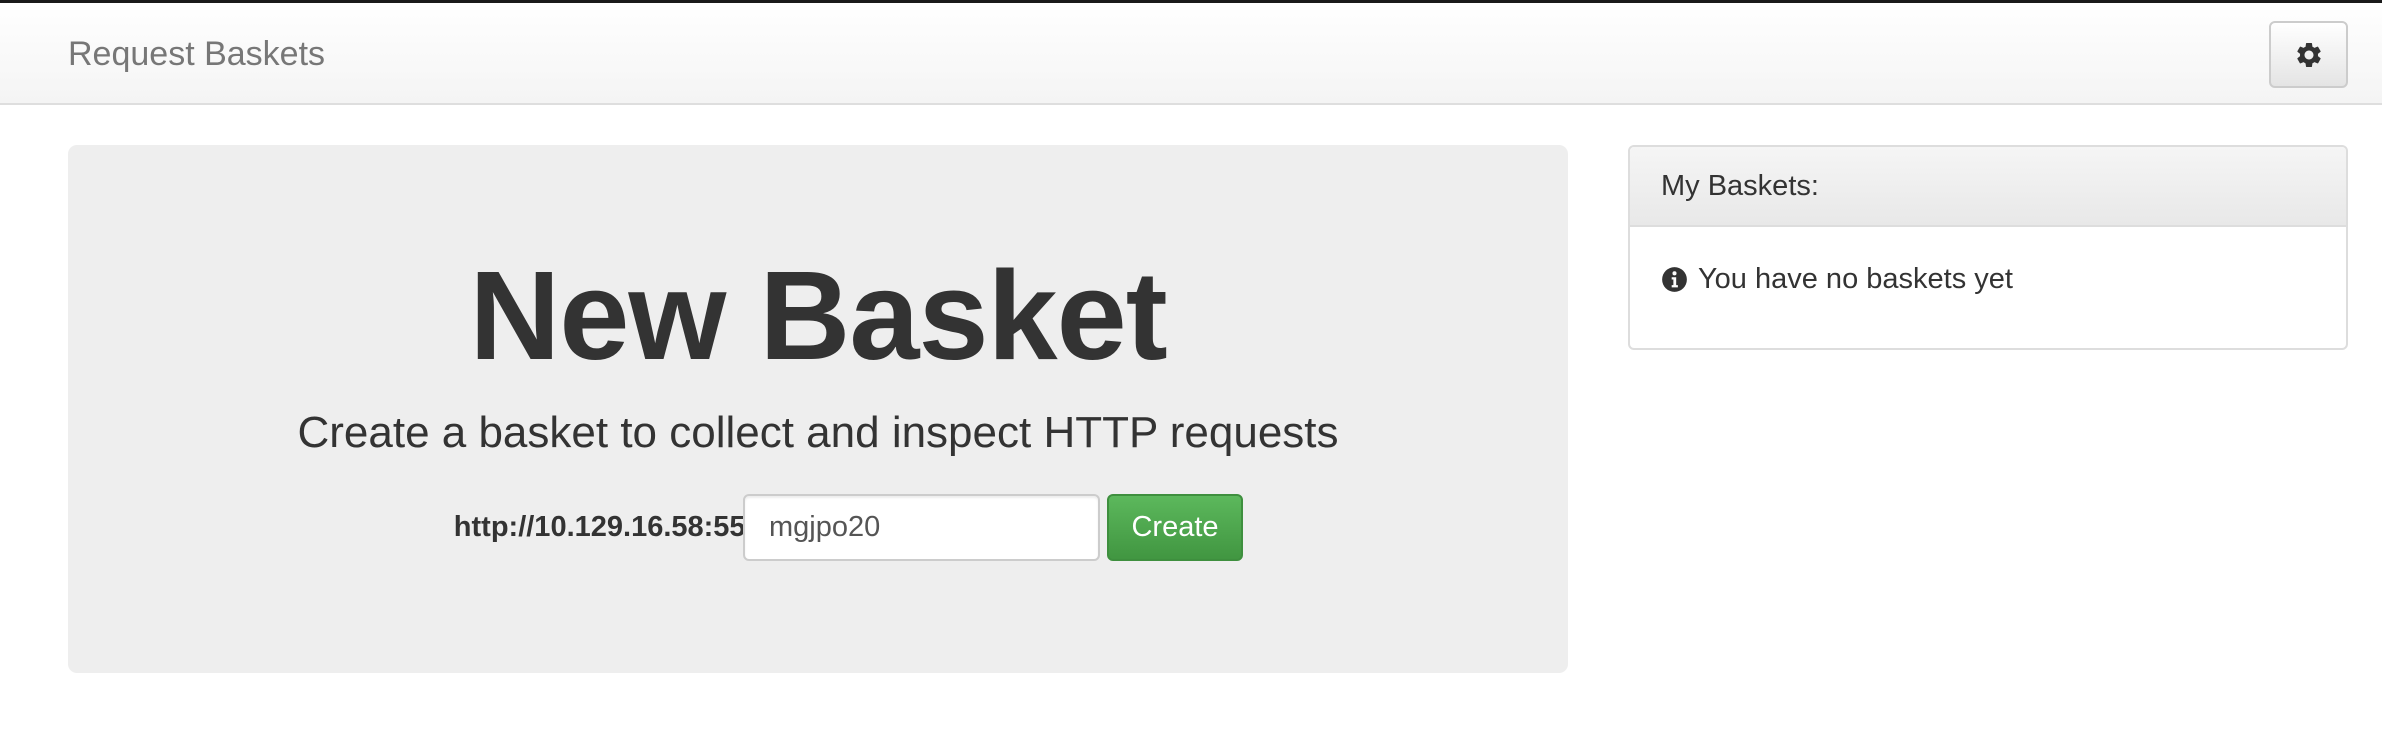  I want to click on new-basket-title: New Basket, so click(818, 315).